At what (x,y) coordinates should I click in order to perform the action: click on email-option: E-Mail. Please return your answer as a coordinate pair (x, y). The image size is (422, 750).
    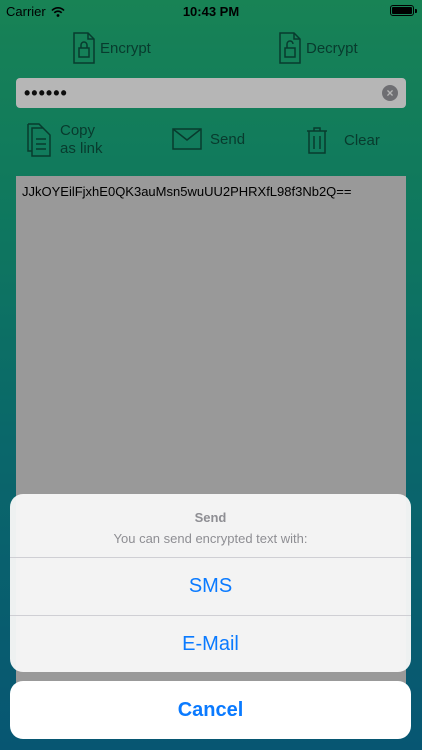
    Looking at the image, I should click on (210, 644).